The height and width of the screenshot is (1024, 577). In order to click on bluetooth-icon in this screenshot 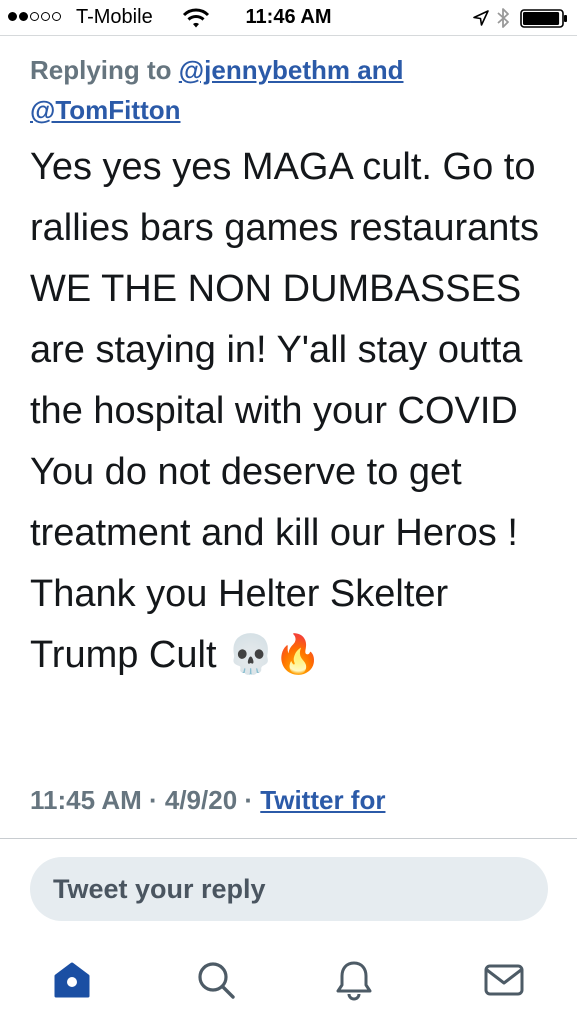, I will do `click(503, 18)`.